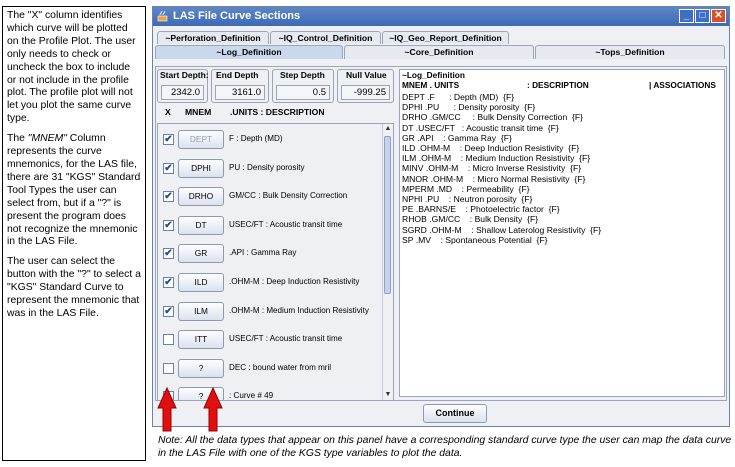 Image resolution: width=735 pixels, height=467 pixels. What do you see at coordinates (184, 75) in the screenshot?
I see `start-depth-label: Start Depth:` at bounding box center [184, 75].